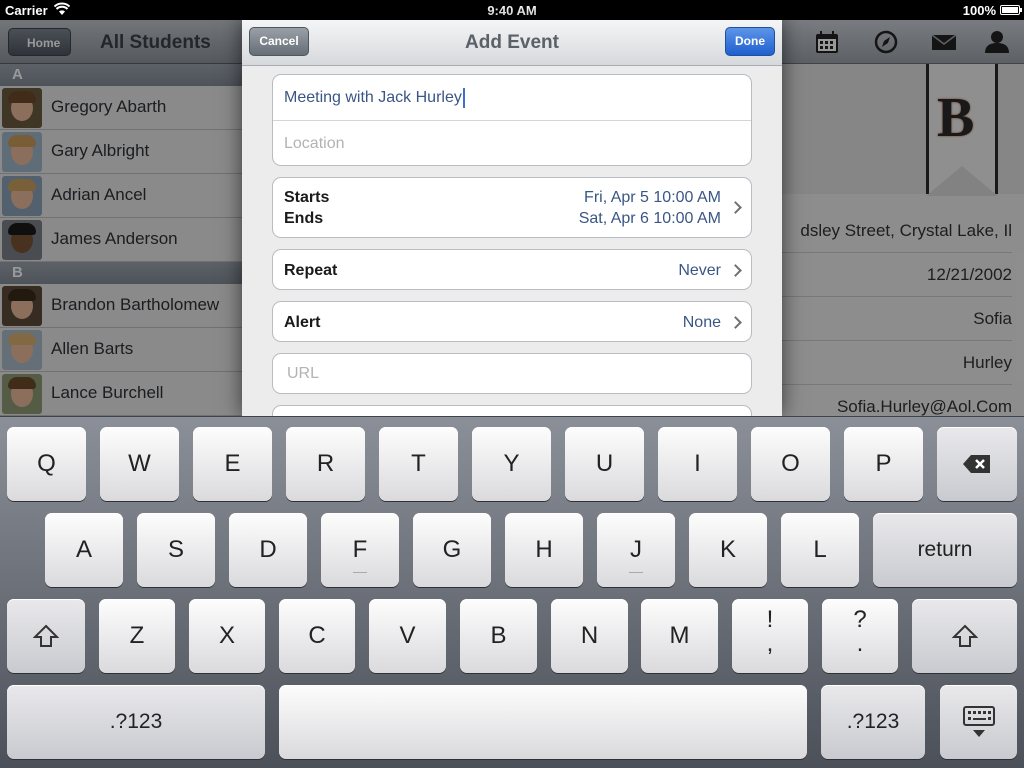 The width and height of the screenshot is (1024, 768). Describe the element at coordinates (84, 550) in the screenshot. I see `key-a: A` at that location.